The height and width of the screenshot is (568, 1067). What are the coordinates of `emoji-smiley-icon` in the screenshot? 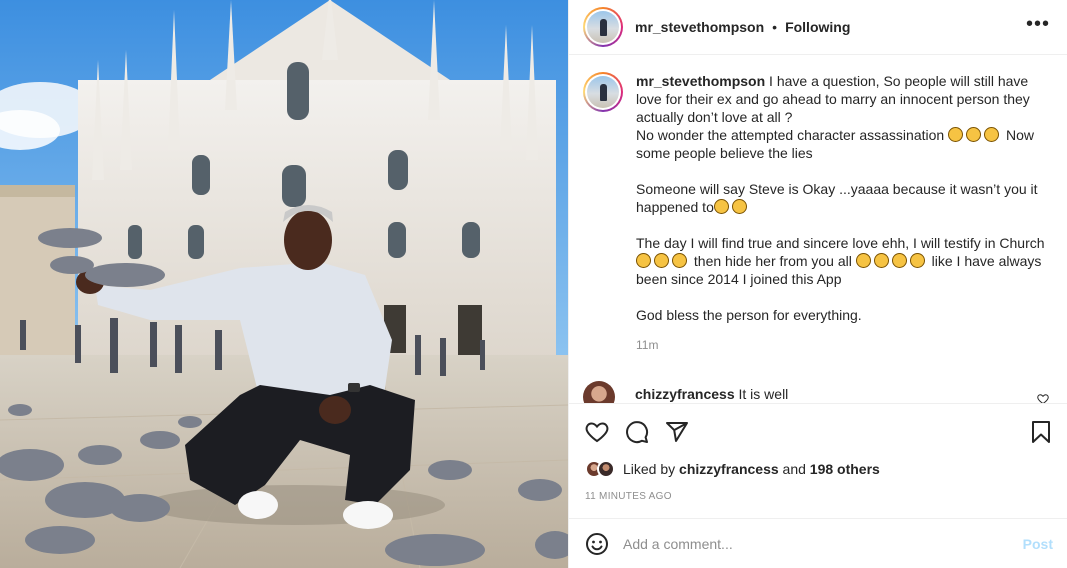 It's located at (597, 544).